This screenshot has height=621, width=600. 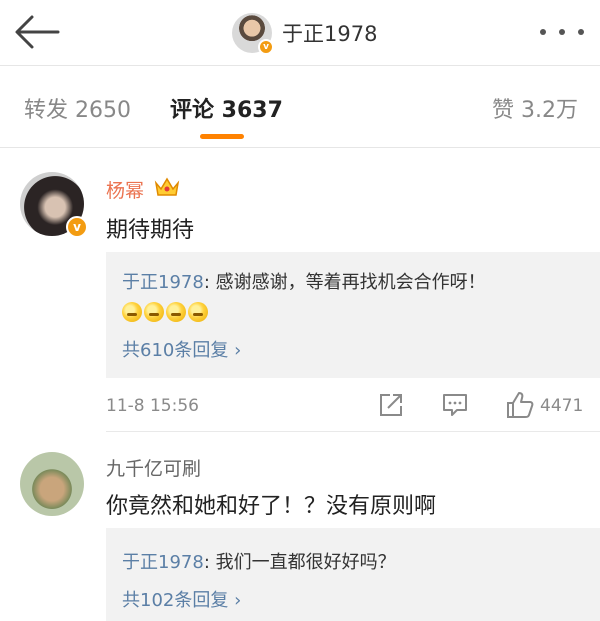 I want to click on author-avatar: v, so click(x=253, y=34).